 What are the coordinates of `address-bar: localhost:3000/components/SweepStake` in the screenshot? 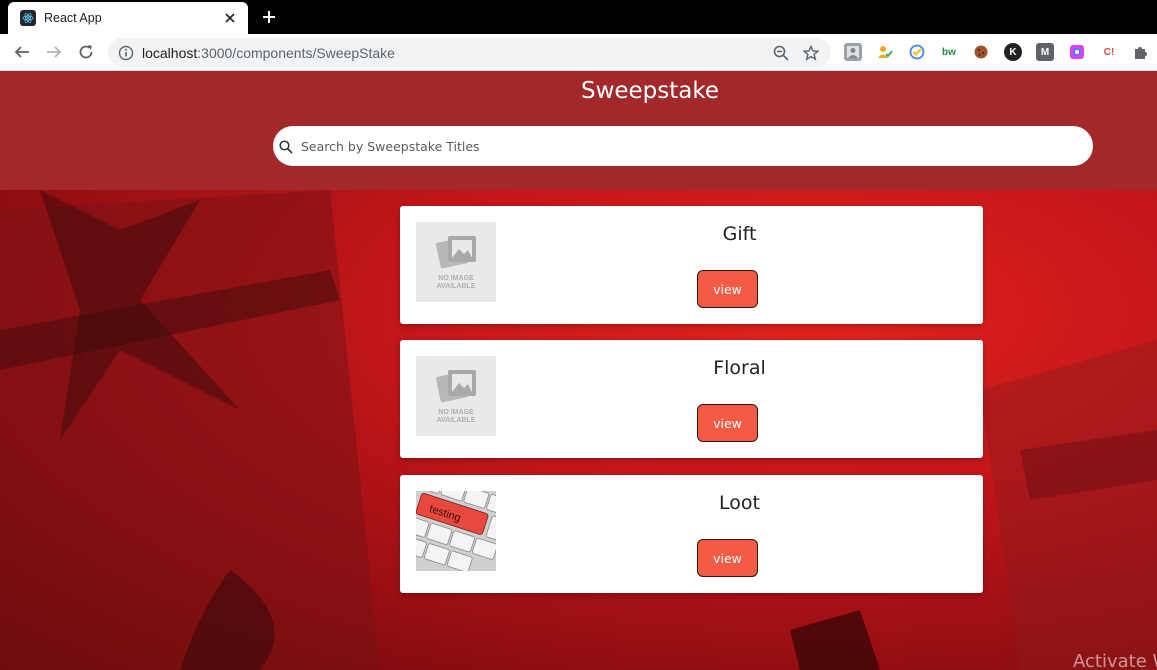 It's located at (469, 52).